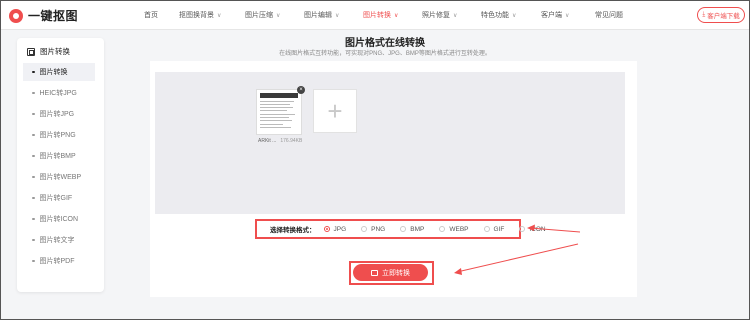  What do you see at coordinates (48, 51) in the screenshot?
I see `sidebar-title: 图片转换` at bounding box center [48, 51].